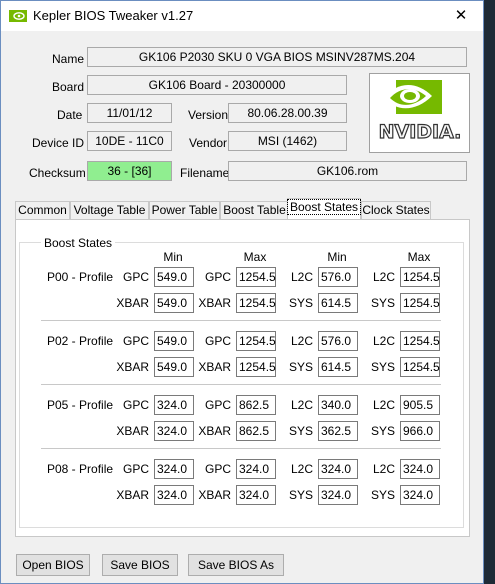  What do you see at coordinates (324, 208) in the screenshot?
I see `tab-boost-states: Boost States` at bounding box center [324, 208].